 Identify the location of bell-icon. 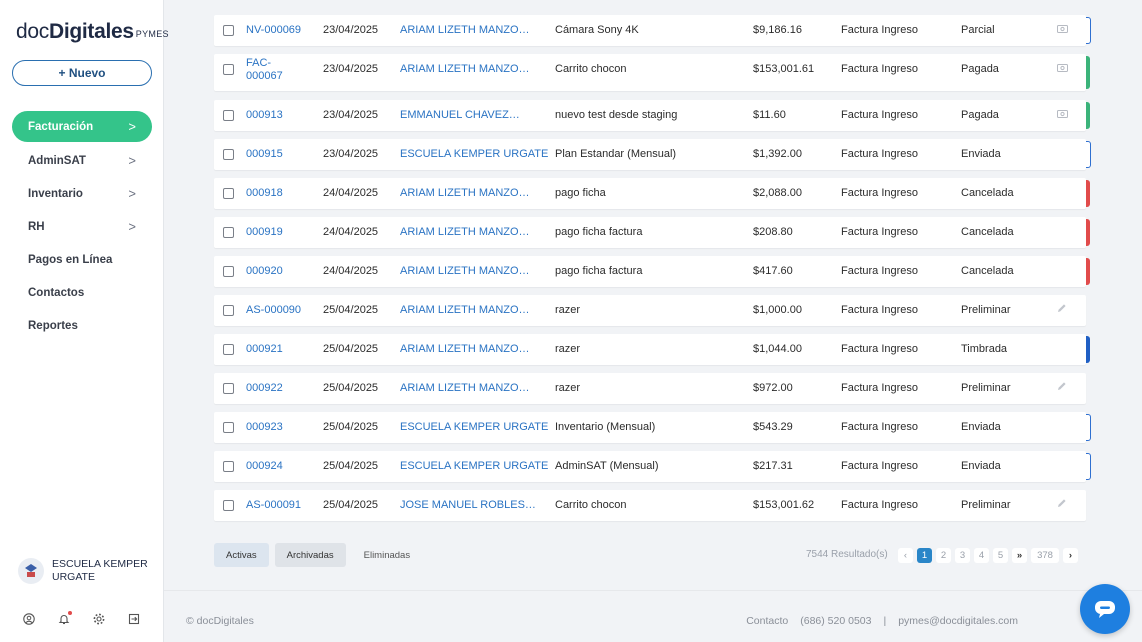
(64, 618).